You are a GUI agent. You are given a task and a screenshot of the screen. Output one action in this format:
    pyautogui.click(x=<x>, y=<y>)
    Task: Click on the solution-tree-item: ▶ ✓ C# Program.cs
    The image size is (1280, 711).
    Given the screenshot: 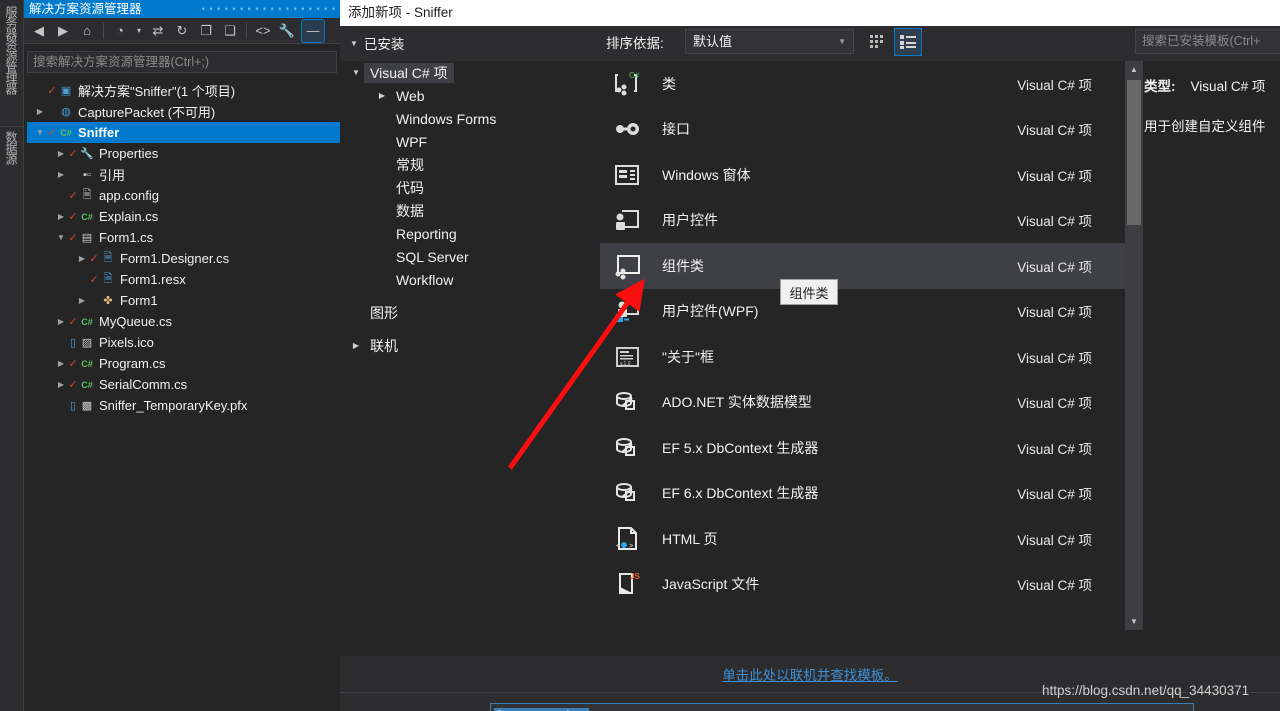 What is the action you would take?
    pyautogui.click(x=183, y=363)
    